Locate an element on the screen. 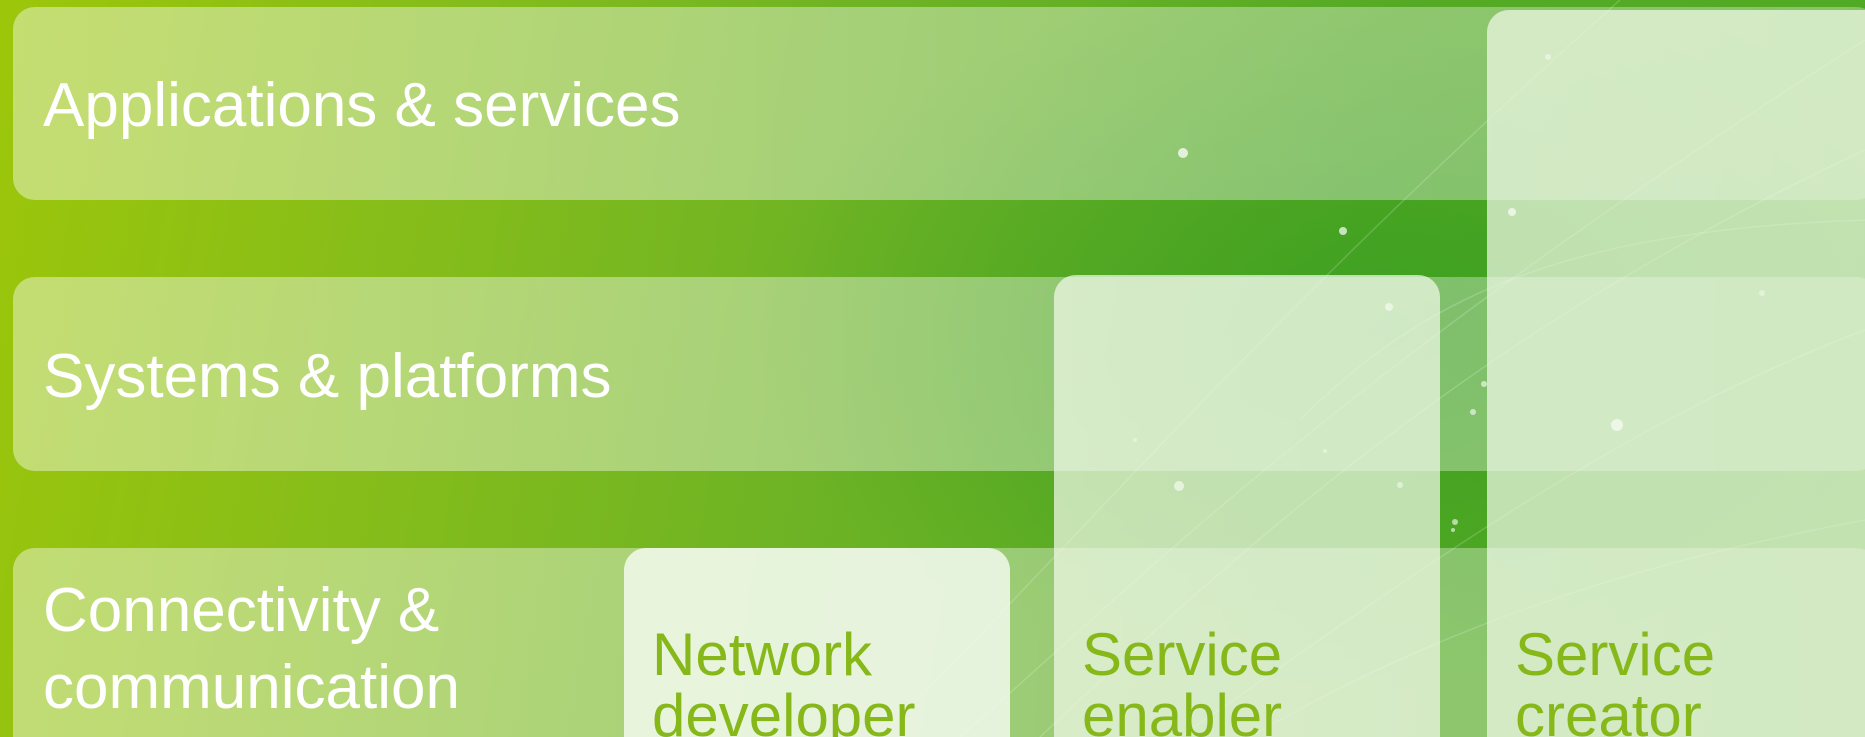 This screenshot has width=1865, height=737. role-service-enabler: Service enabler is located at coordinates (1247, 506).